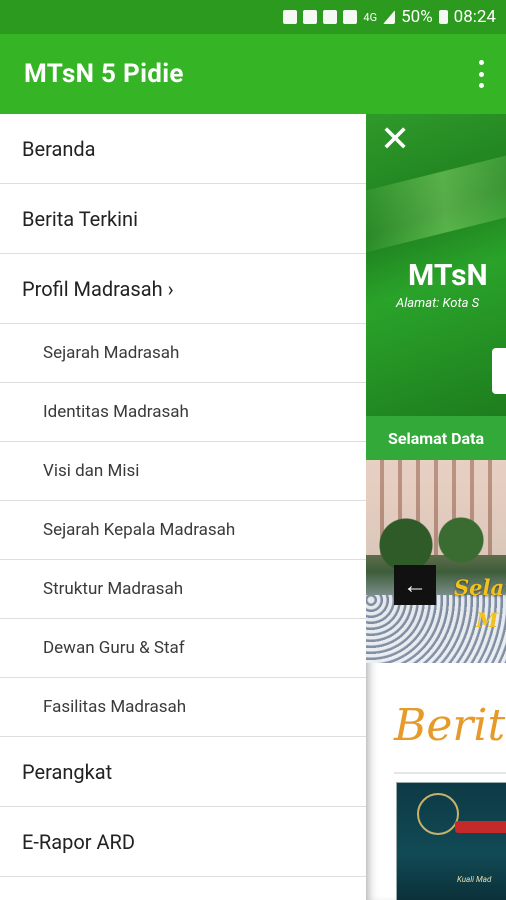  Describe the element at coordinates (417, 17) in the screenshot. I see `battery-percent: 50%` at that location.